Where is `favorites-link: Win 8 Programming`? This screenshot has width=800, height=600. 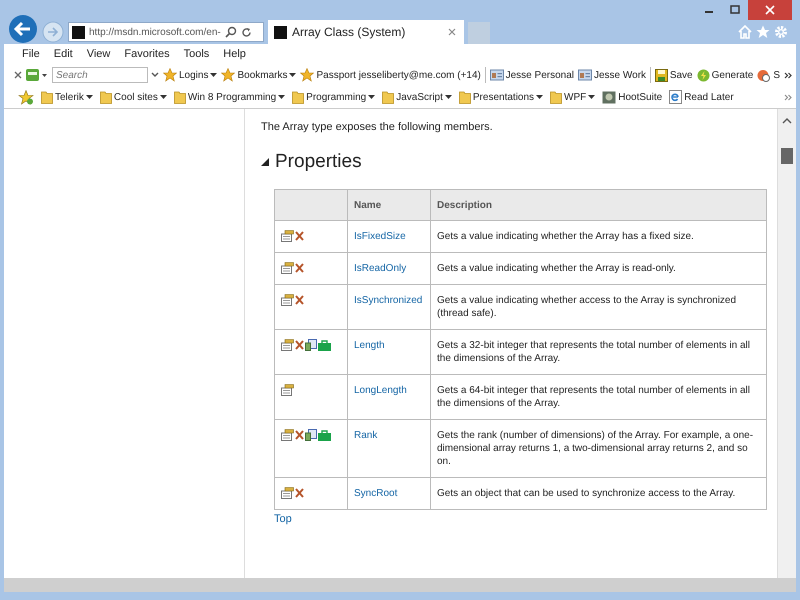
favorites-link: Win 8 Programming is located at coordinates (230, 97).